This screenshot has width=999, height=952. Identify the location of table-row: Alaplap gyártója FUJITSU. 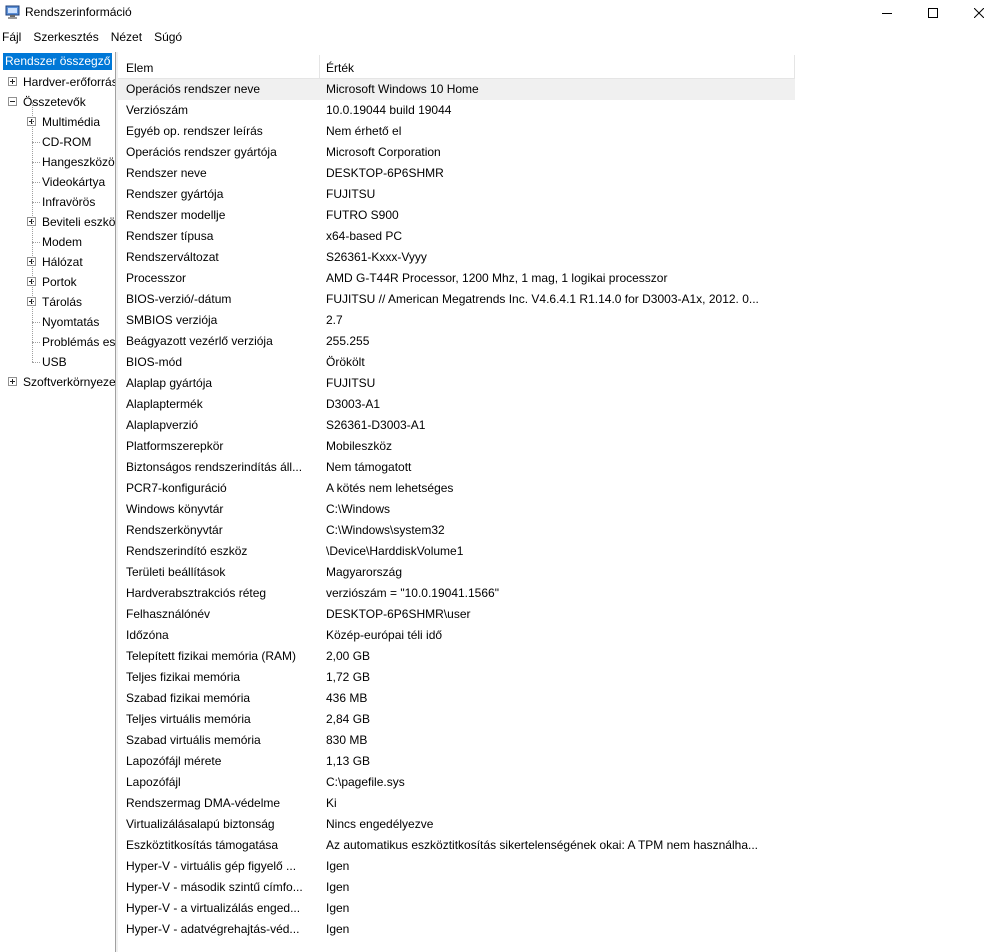
(456, 383).